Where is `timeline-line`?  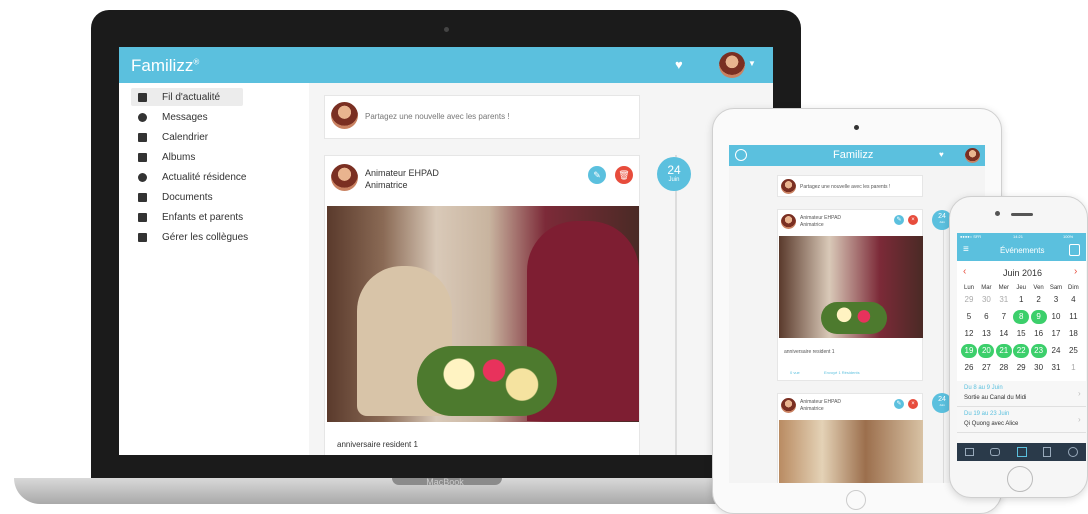 timeline-line is located at coordinates (676, 305).